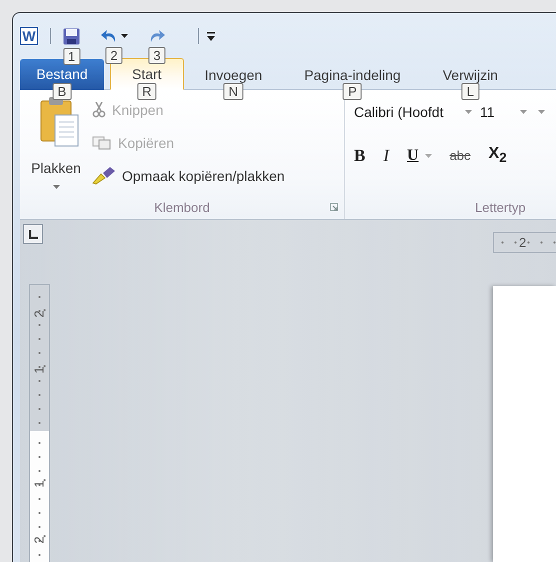  I want to click on keytip-badge: 2, so click(114, 55).